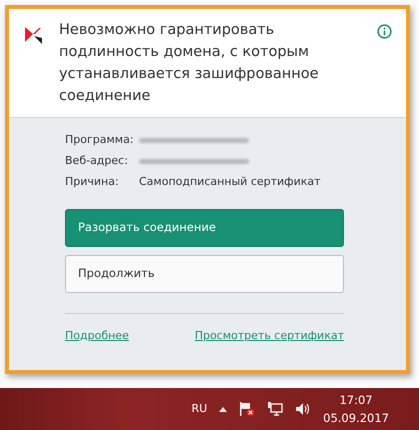 The image size is (419, 430). Describe the element at coordinates (92, 182) in the screenshot. I see `detail-label: Причина:` at that location.